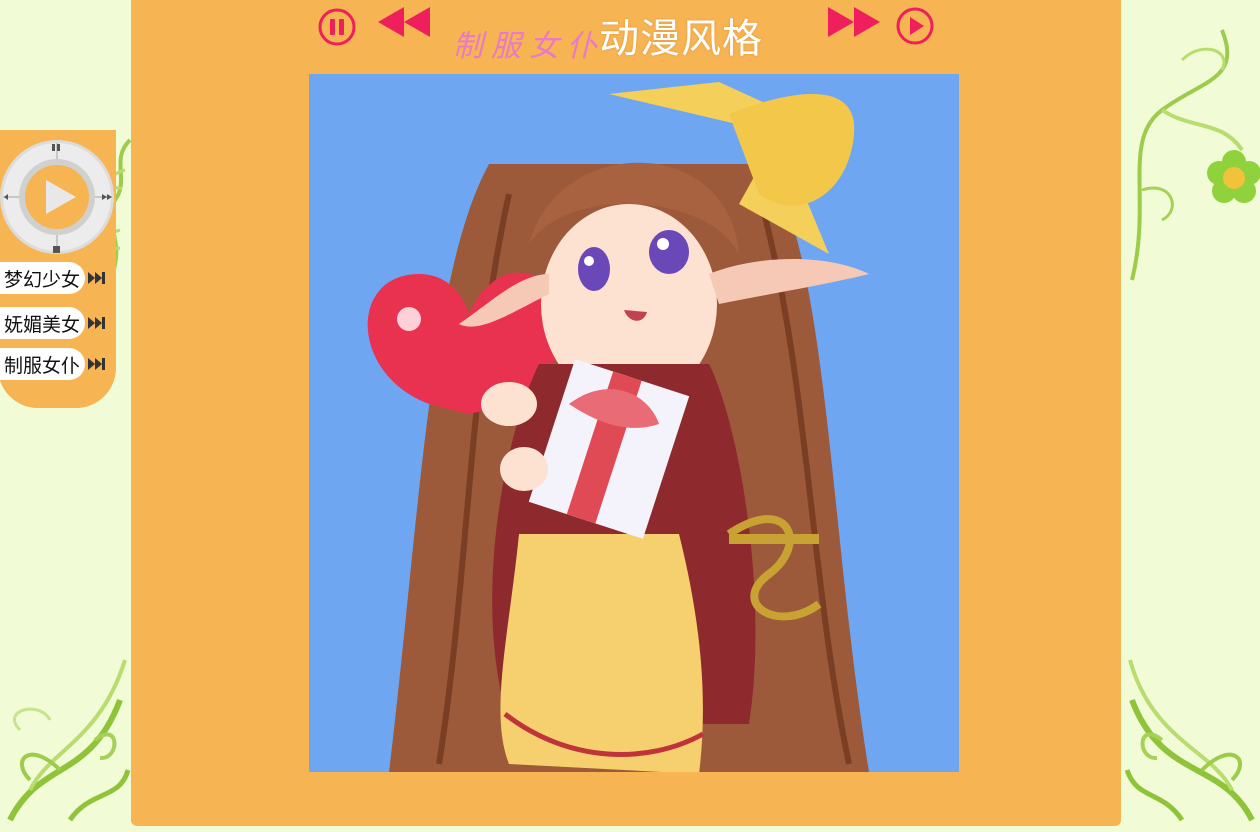 This screenshot has width=1260, height=832. Describe the element at coordinates (1191, 736) in the screenshot. I see `floral-decoration-right-bottom` at that location.